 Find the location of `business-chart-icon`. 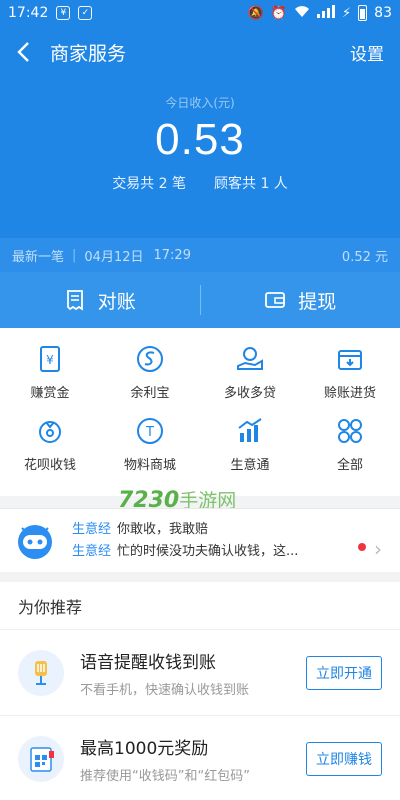

business-chart-icon is located at coordinates (250, 430).